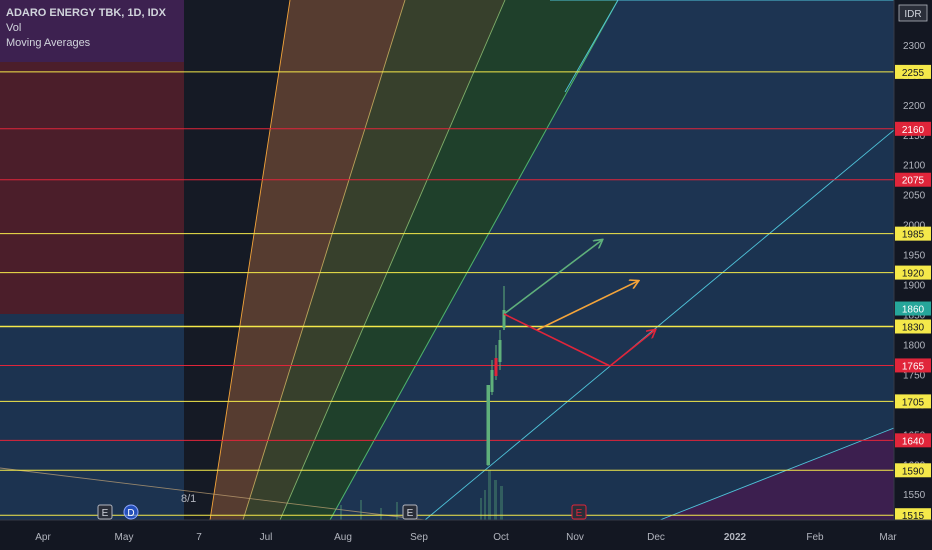 This screenshot has height=550, width=932. What do you see at coordinates (914, 286) in the screenshot?
I see `price-tick-1900: 1900` at bounding box center [914, 286].